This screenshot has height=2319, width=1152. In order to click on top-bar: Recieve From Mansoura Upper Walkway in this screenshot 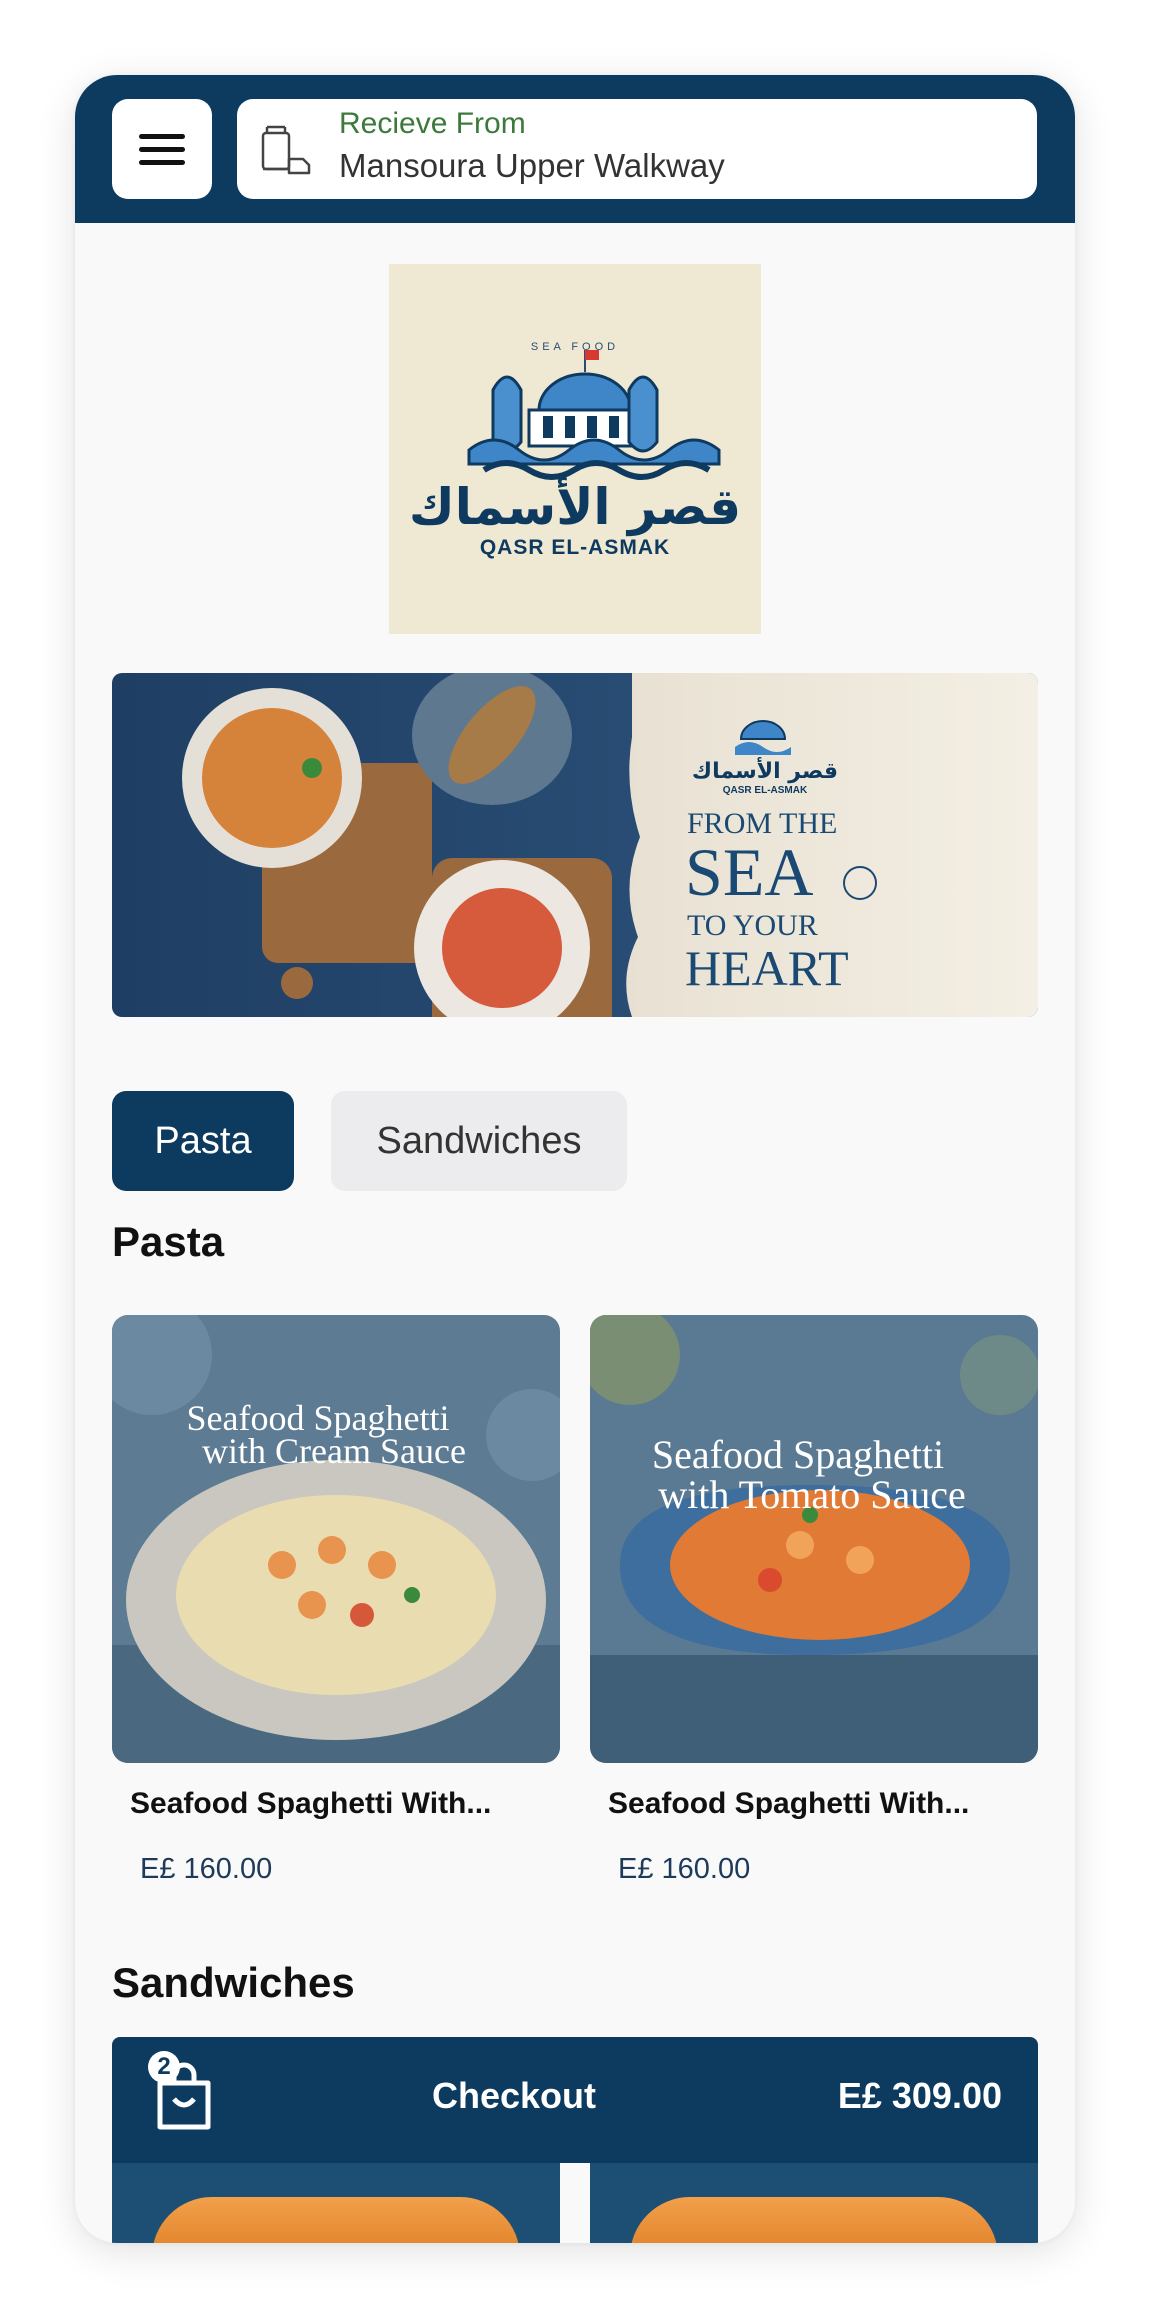, I will do `click(575, 149)`.